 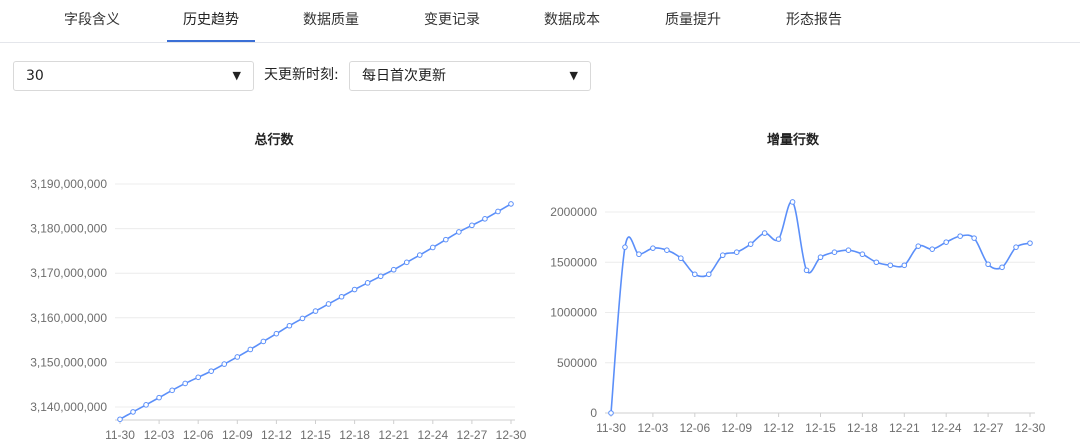 I want to click on y-tick-label: 0, so click(x=593, y=413).